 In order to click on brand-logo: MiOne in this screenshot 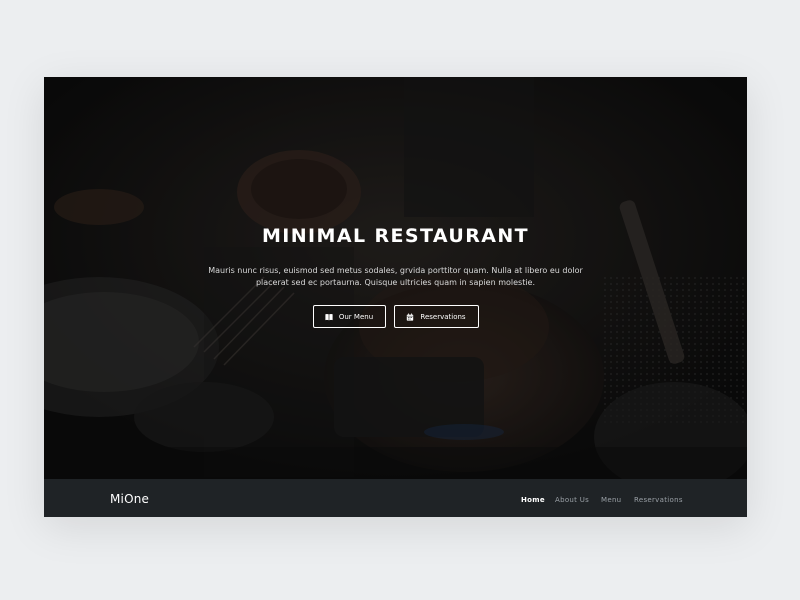, I will do `click(129, 499)`.